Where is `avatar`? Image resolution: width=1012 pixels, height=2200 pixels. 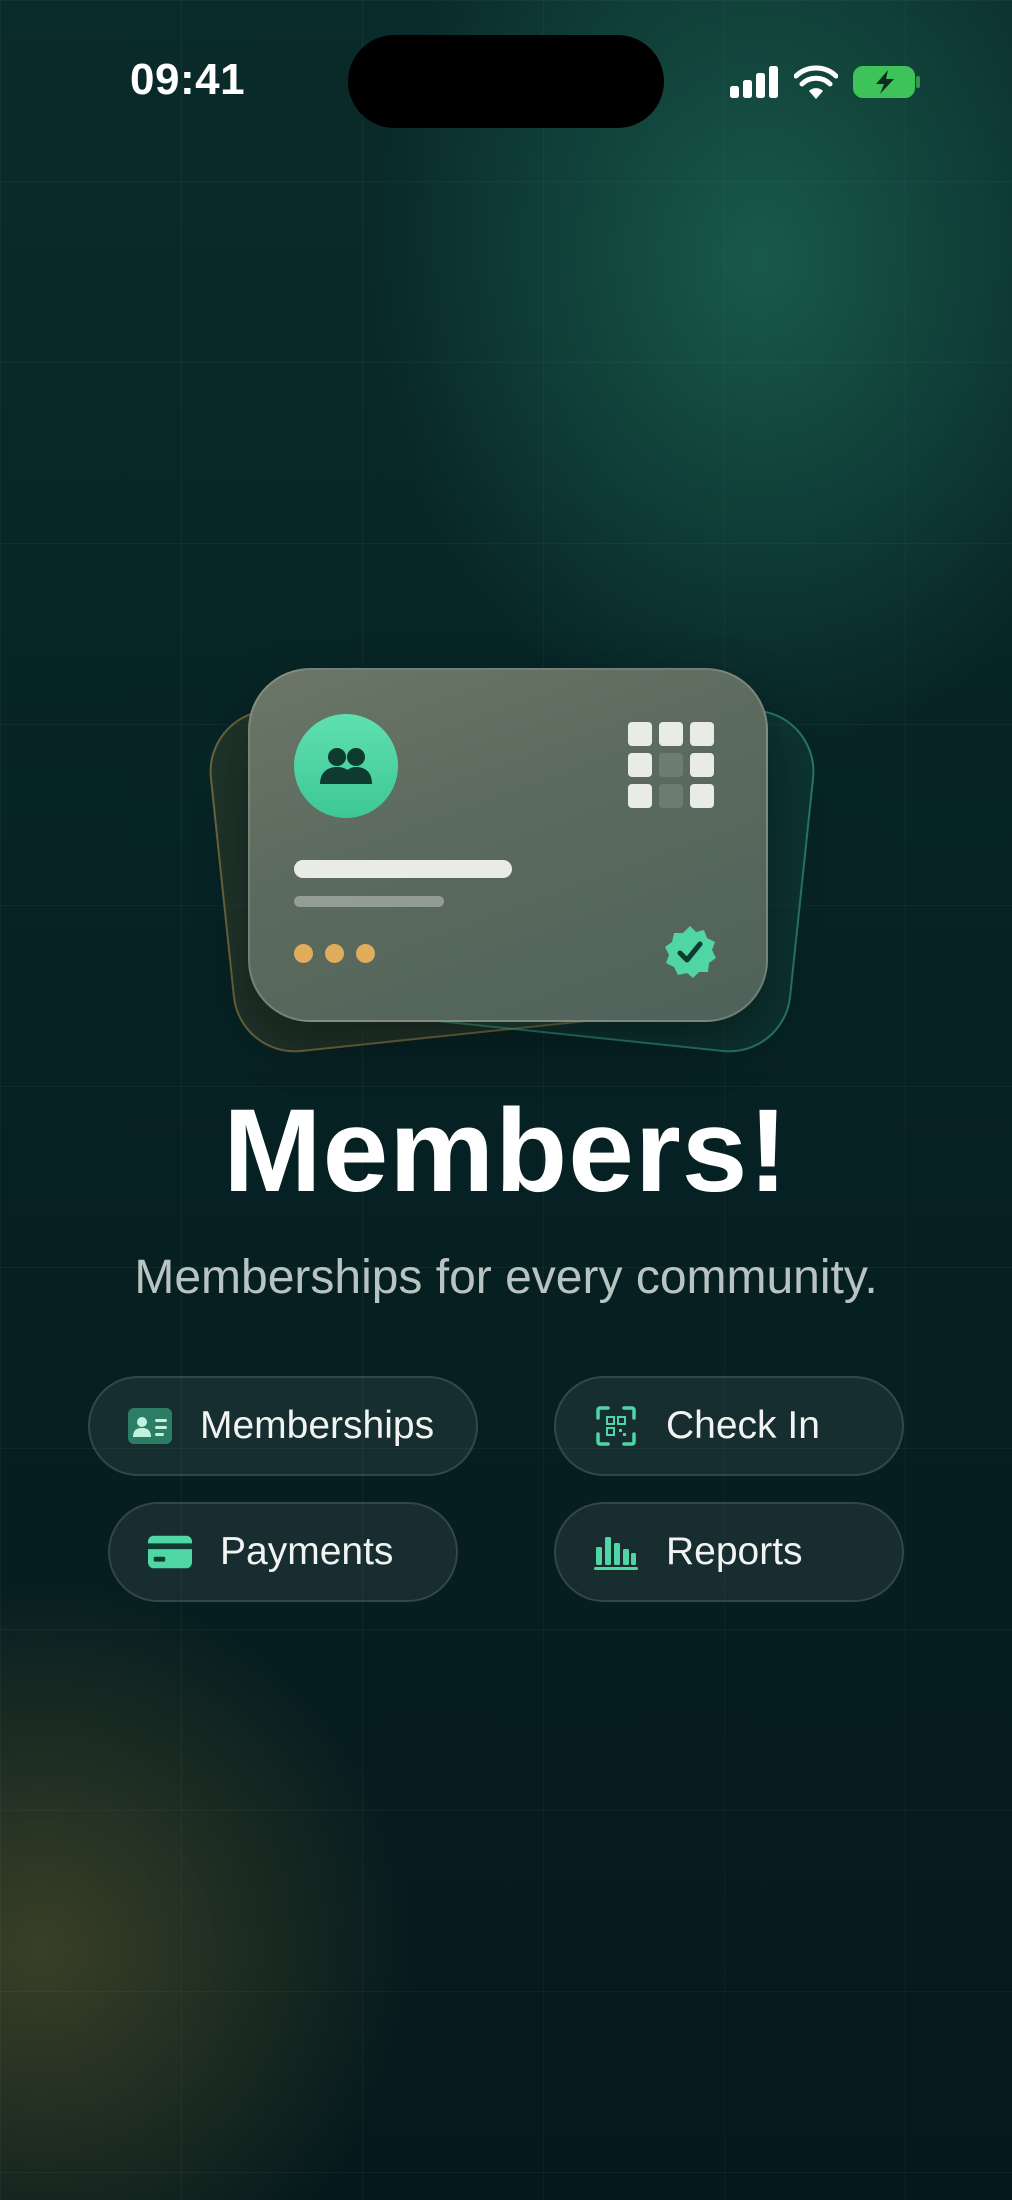
avatar is located at coordinates (346, 766).